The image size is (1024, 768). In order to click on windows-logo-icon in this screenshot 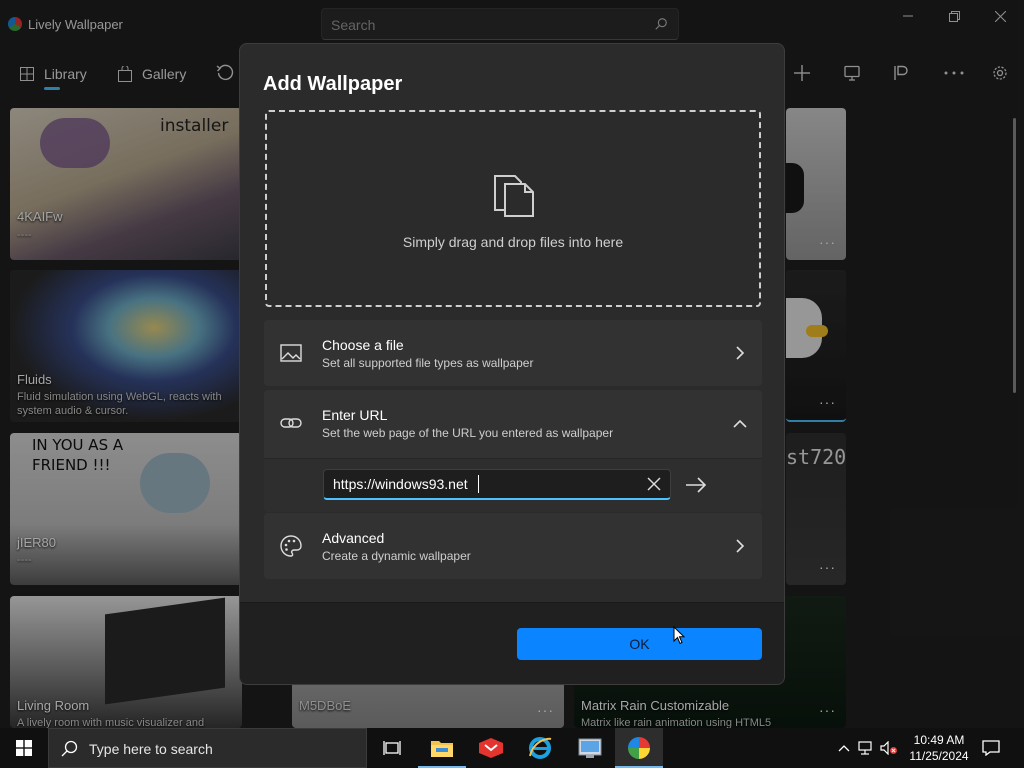, I will do `click(24, 748)`.